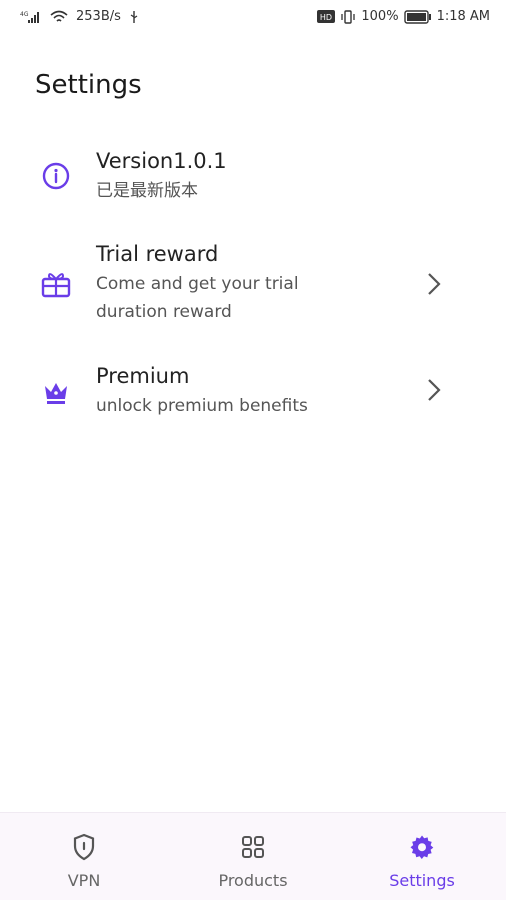  Describe the element at coordinates (246, 391) in the screenshot. I see `settings-item-text: Premium unlock premium benefits` at that location.